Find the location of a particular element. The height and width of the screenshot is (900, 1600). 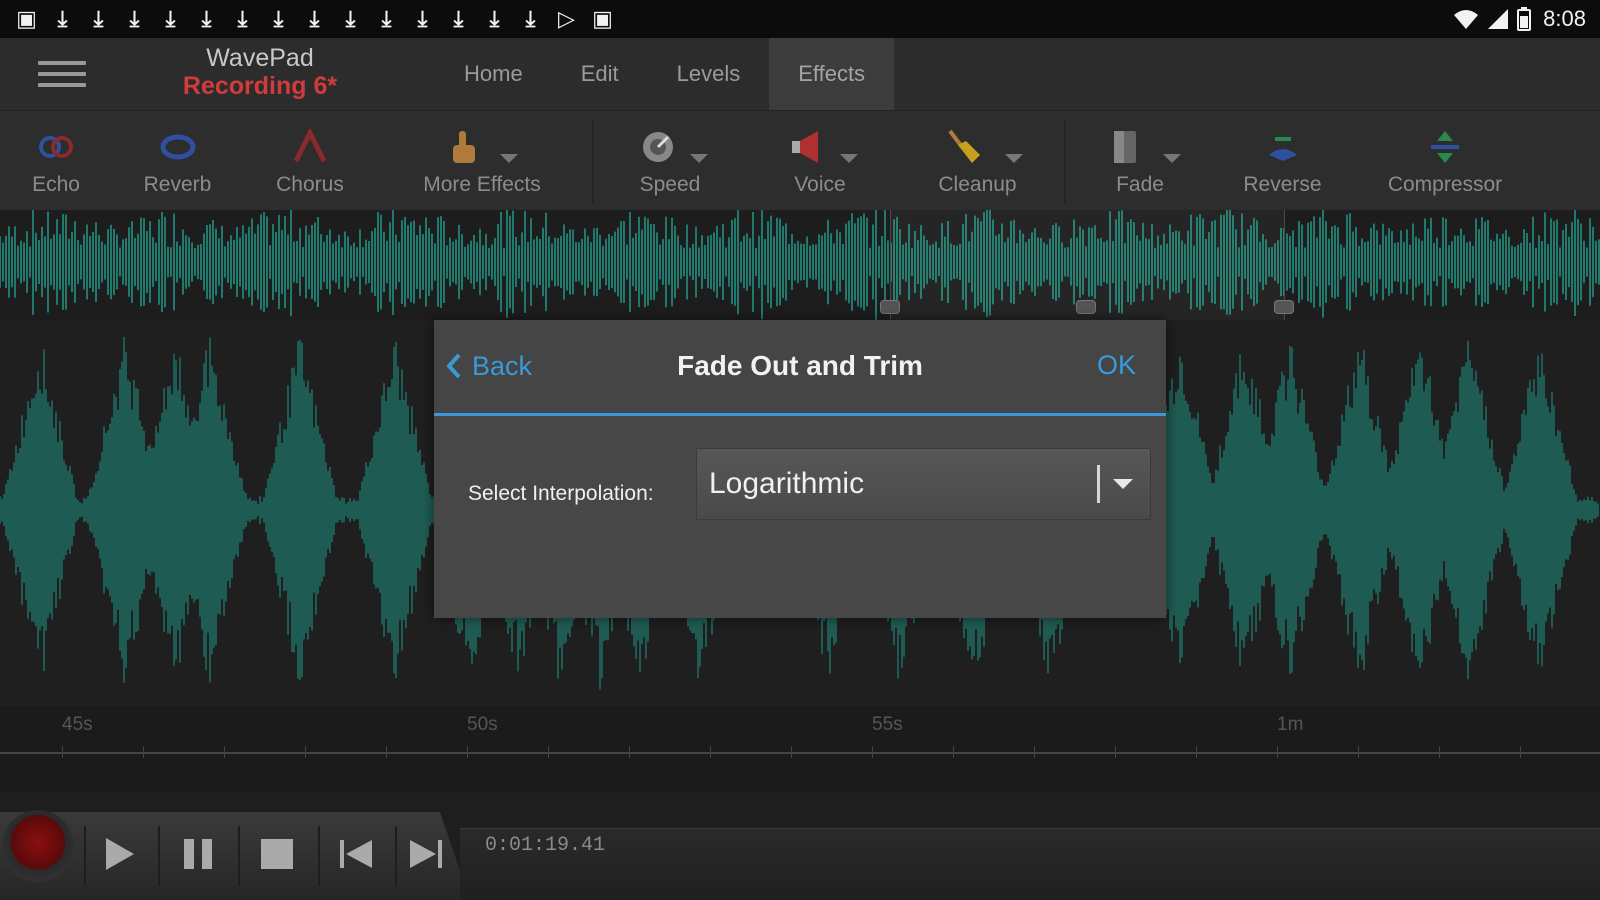

stop-button is located at coordinates (277, 854).